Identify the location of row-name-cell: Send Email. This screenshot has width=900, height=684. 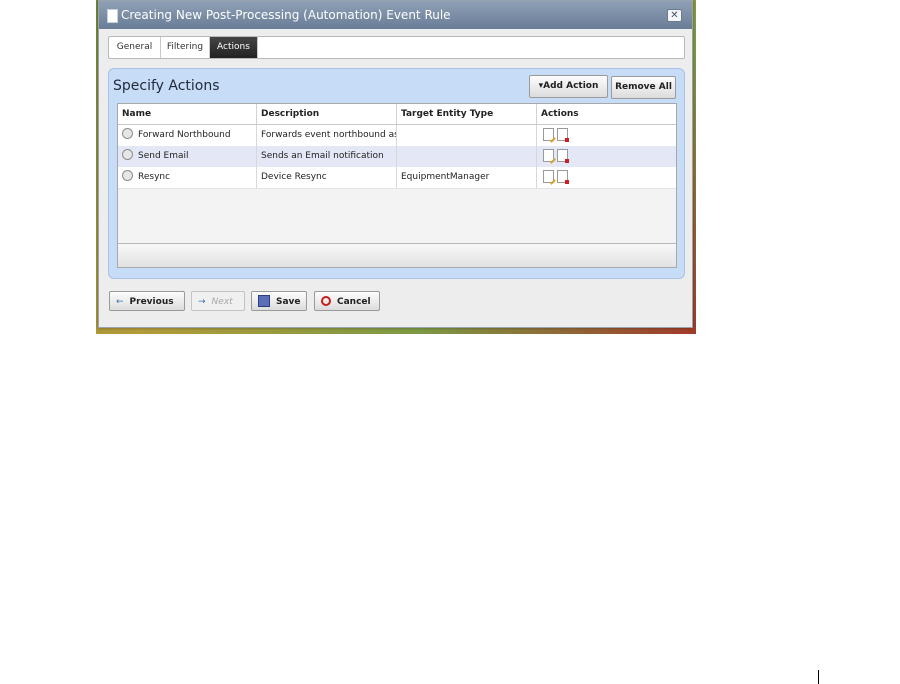
(187, 156).